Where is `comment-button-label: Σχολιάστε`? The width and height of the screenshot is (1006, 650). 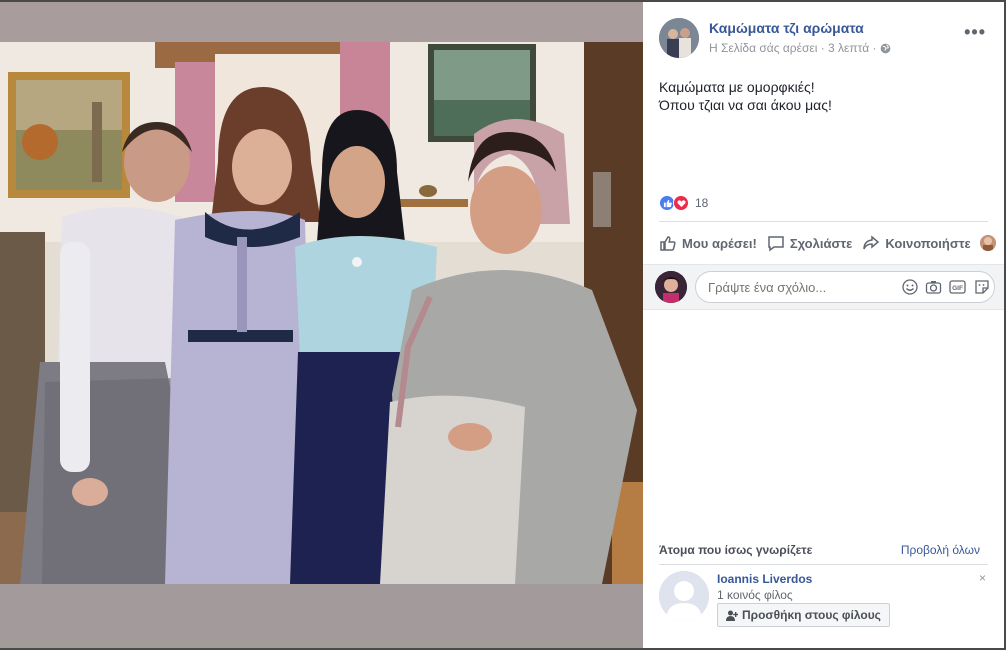 comment-button-label: Σχολιάστε is located at coordinates (821, 243).